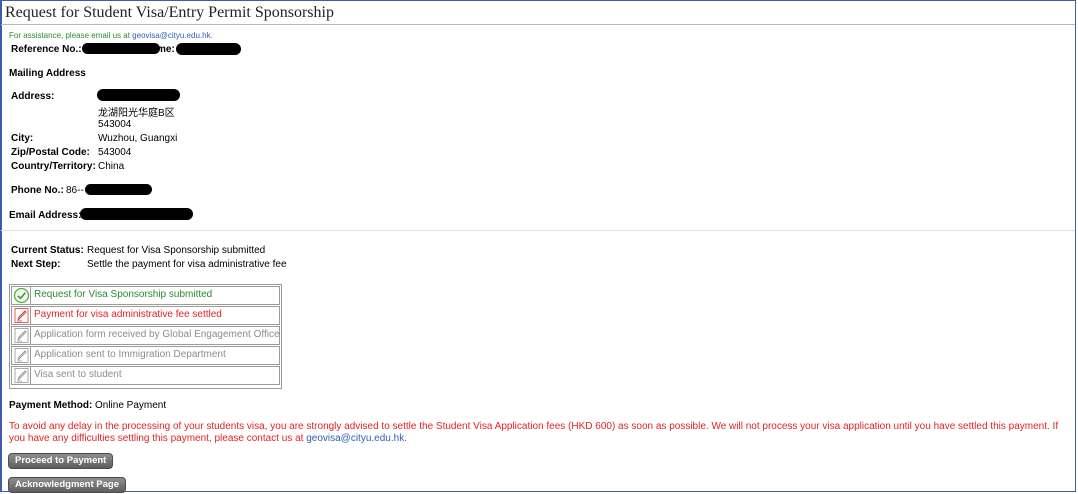 The width and height of the screenshot is (1078, 494). What do you see at coordinates (33, 96) in the screenshot?
I see `address-label: Address:` at bounding box center [33, 96].